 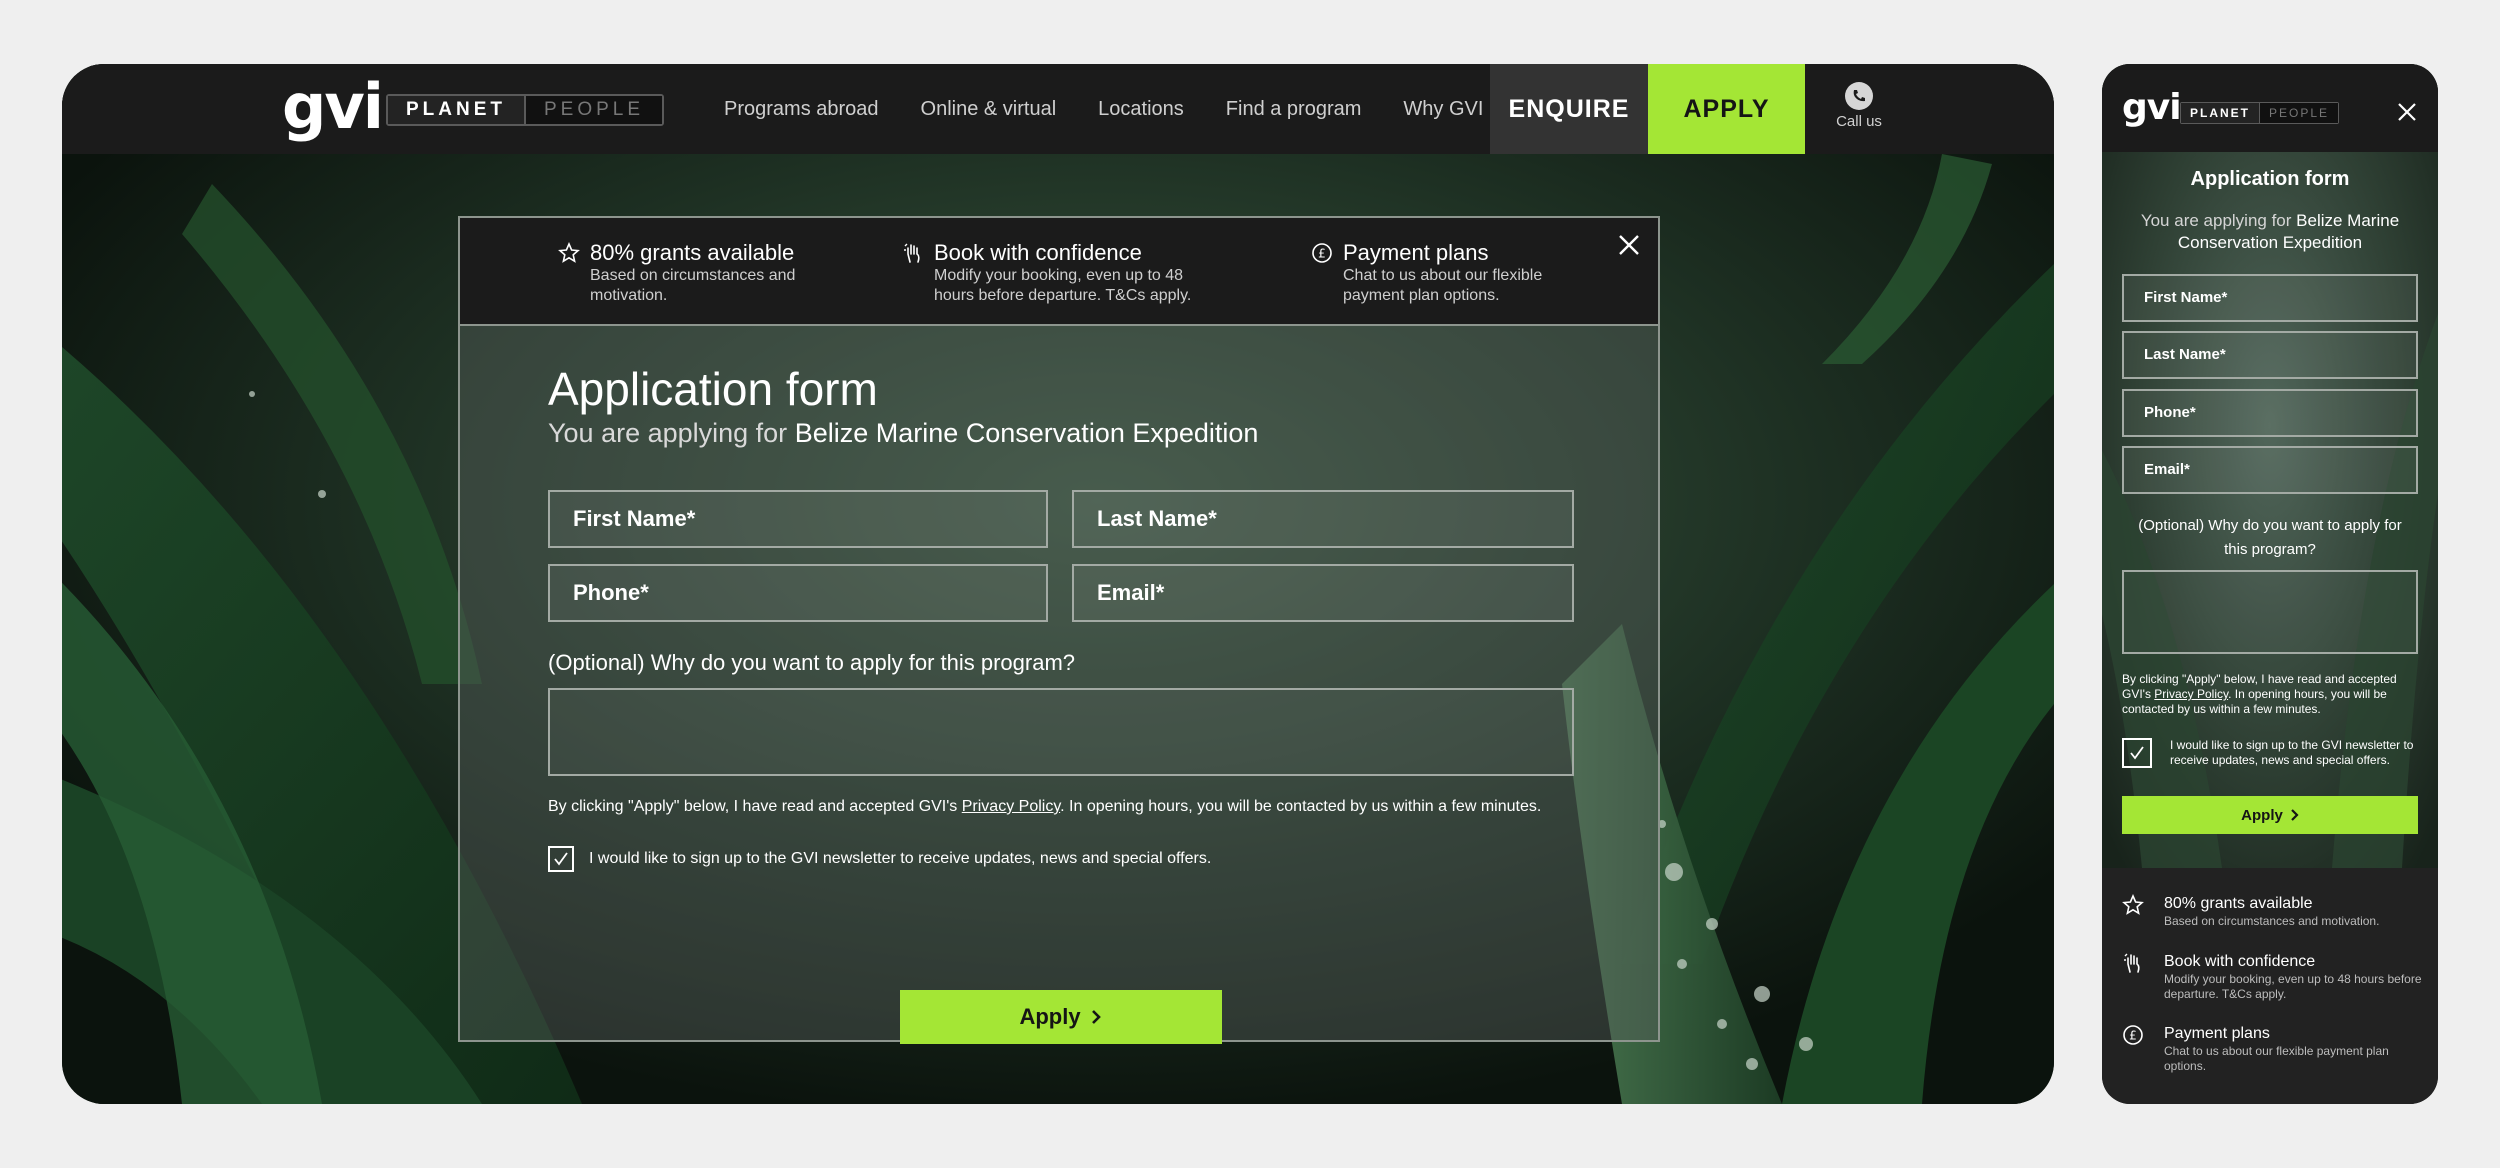 I want to click on nav-link-locations: Locations, so click(x=1141, y=109).